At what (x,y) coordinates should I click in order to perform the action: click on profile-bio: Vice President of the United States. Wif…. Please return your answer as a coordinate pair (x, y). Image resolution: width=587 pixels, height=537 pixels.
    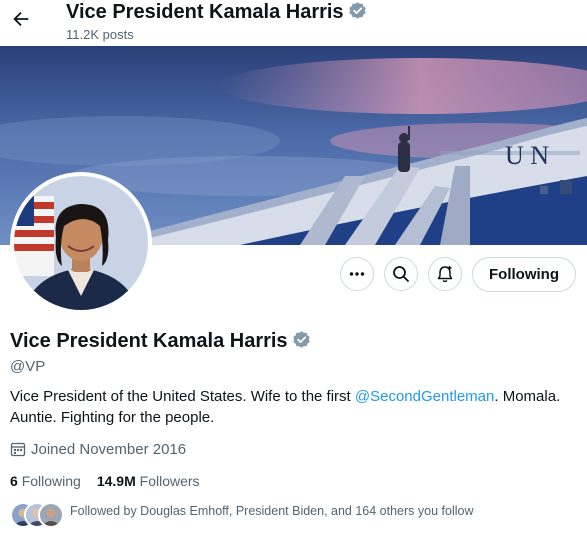
    Looking at the image, I should click on (295, 407).